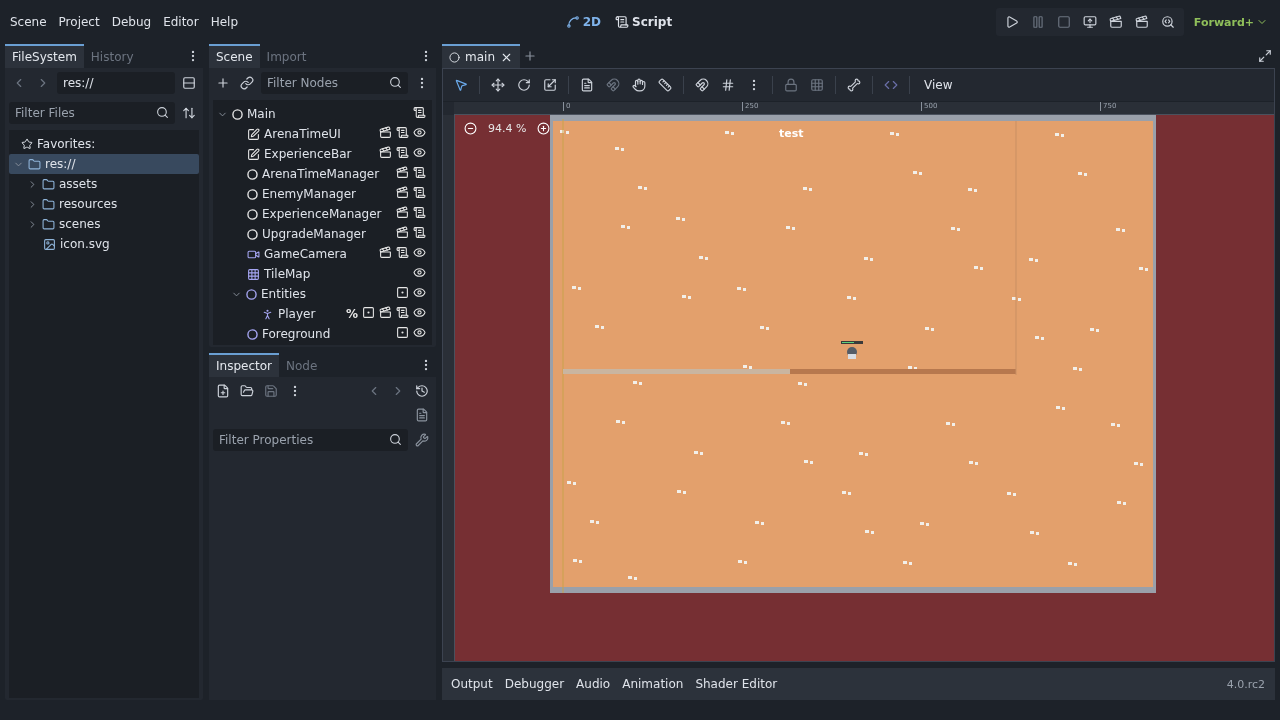  Describe the element at coordinates (116, 83) in the screenshot. I see `path-field: res://` at that location.